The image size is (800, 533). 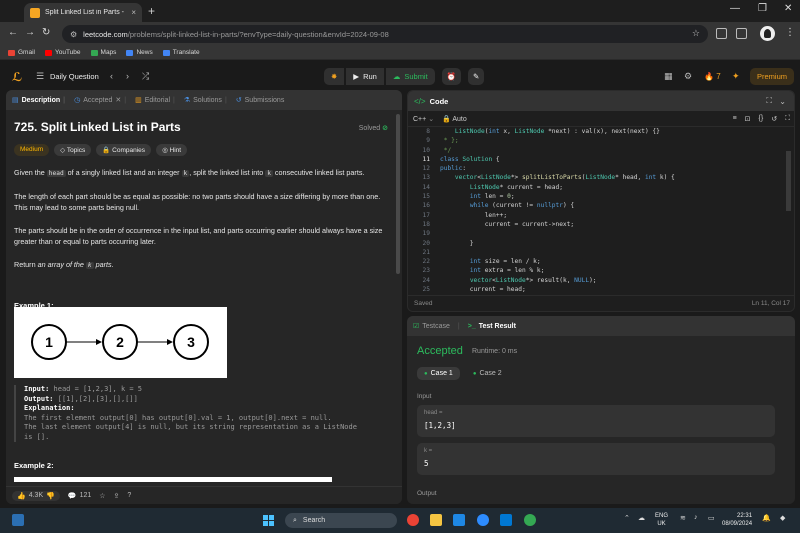 I want to click on bookmark-icon: ⊡, so click(x=748, y=119).